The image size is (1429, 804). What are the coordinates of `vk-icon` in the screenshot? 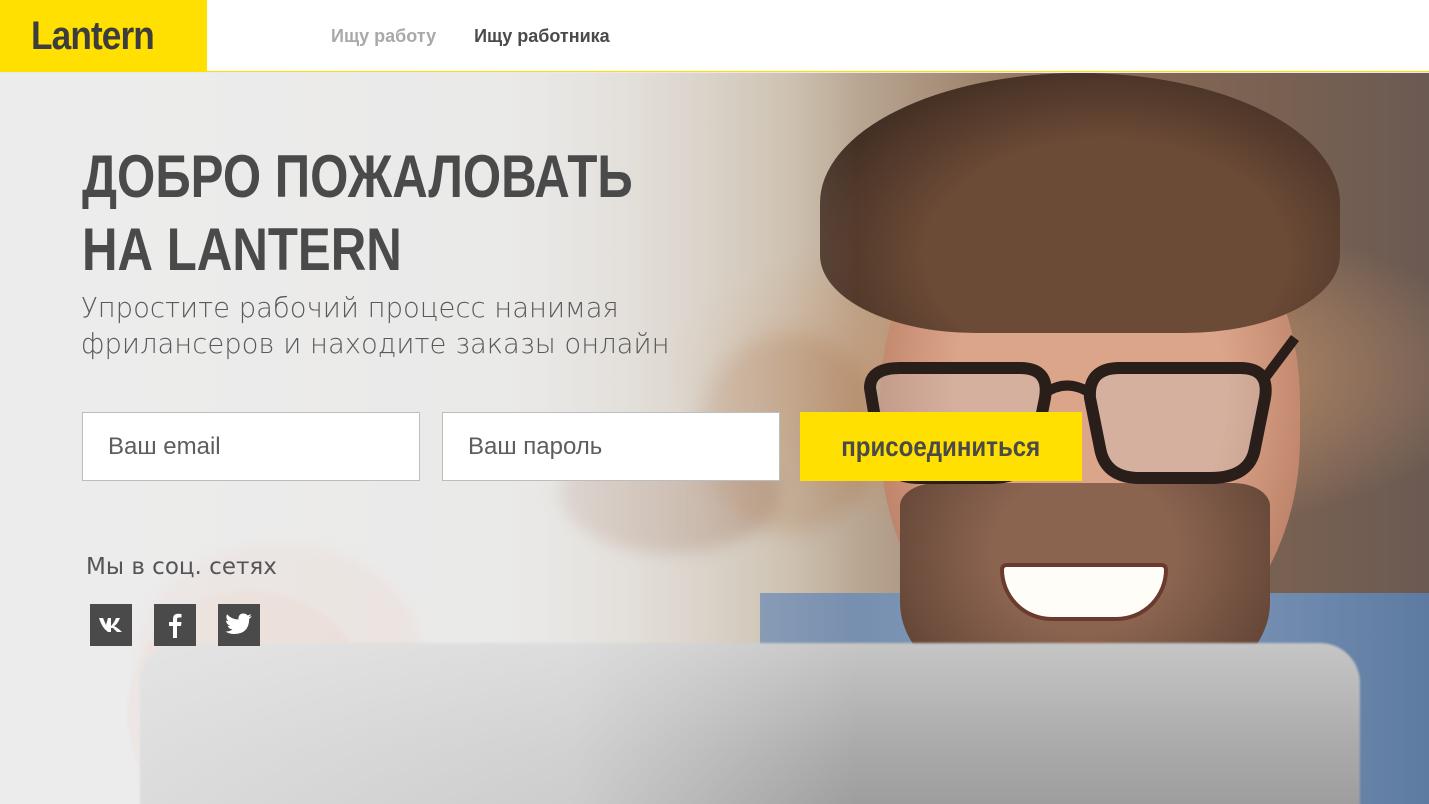 It's located at (110, 625).